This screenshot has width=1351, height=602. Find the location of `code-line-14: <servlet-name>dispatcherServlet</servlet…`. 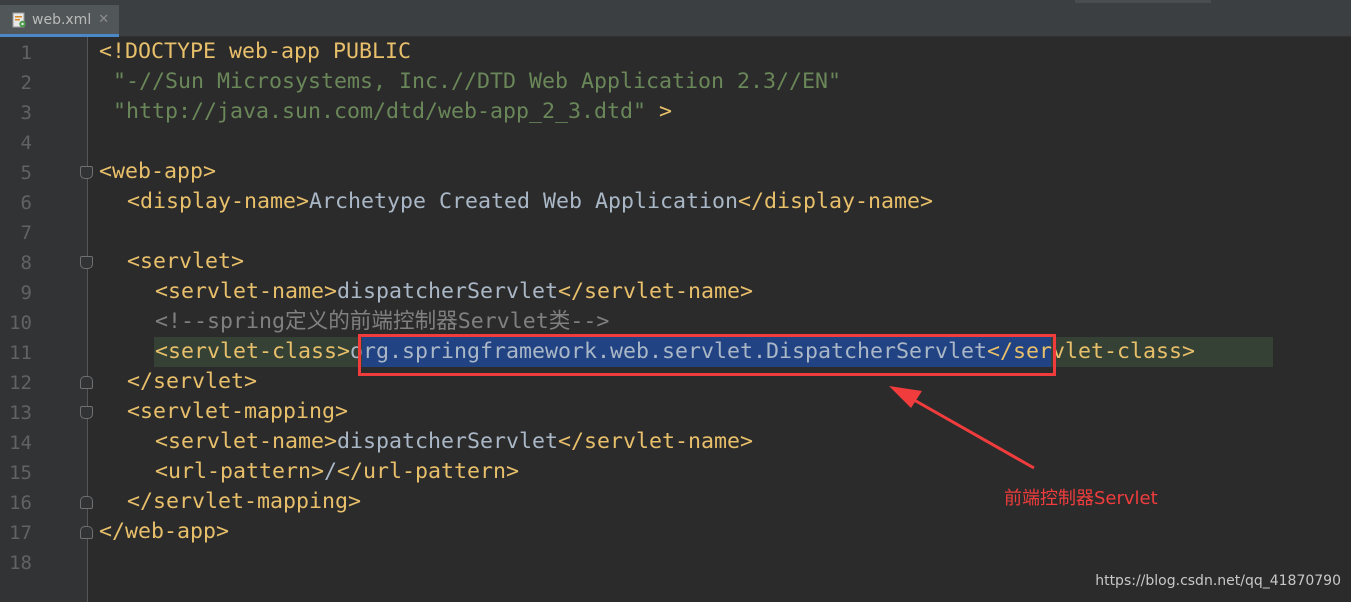

code-line-14: <servlet-name>dispatcherServlet</servlet… is located at coordinates (454, 442).